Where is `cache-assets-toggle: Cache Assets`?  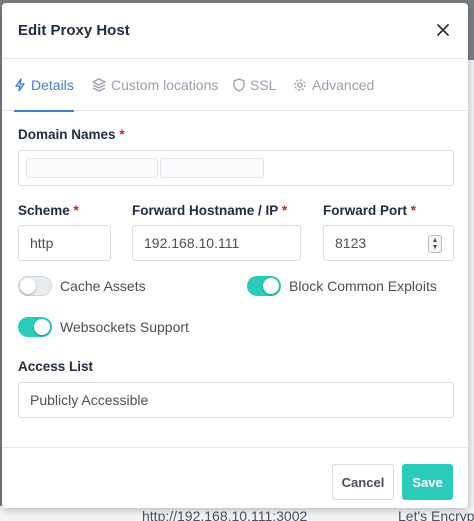 cache-assets-toggle: Cache Assets is located at coordinates (82, 286).